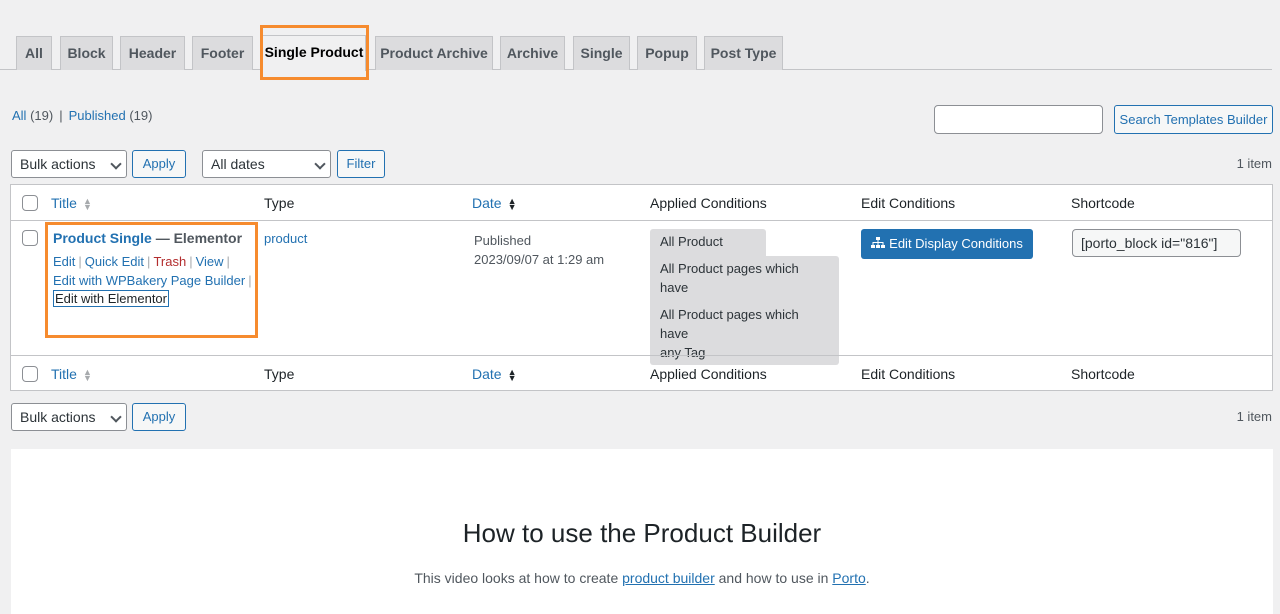 The image size is (1280, 614). I want to click on row-checkbox, so click(30, 238).